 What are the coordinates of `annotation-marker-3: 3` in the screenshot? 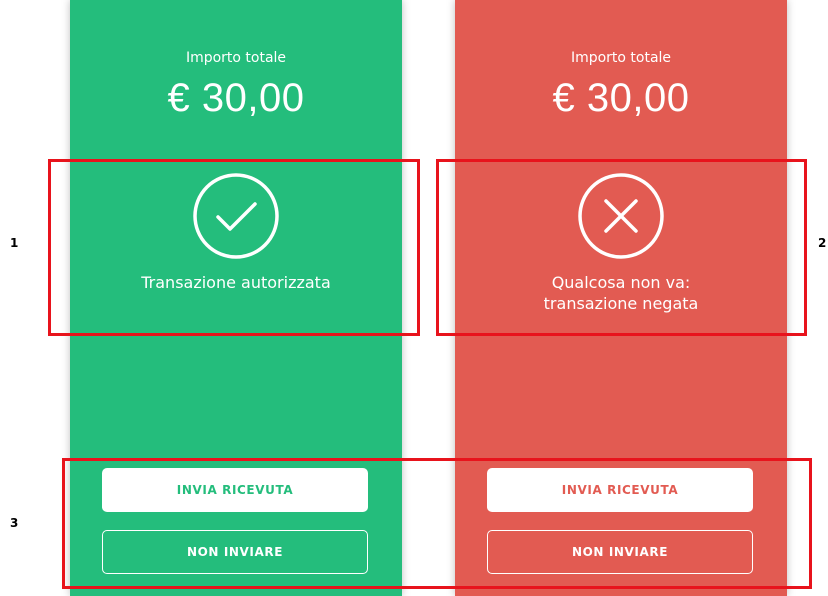 It's located at (14, 523).